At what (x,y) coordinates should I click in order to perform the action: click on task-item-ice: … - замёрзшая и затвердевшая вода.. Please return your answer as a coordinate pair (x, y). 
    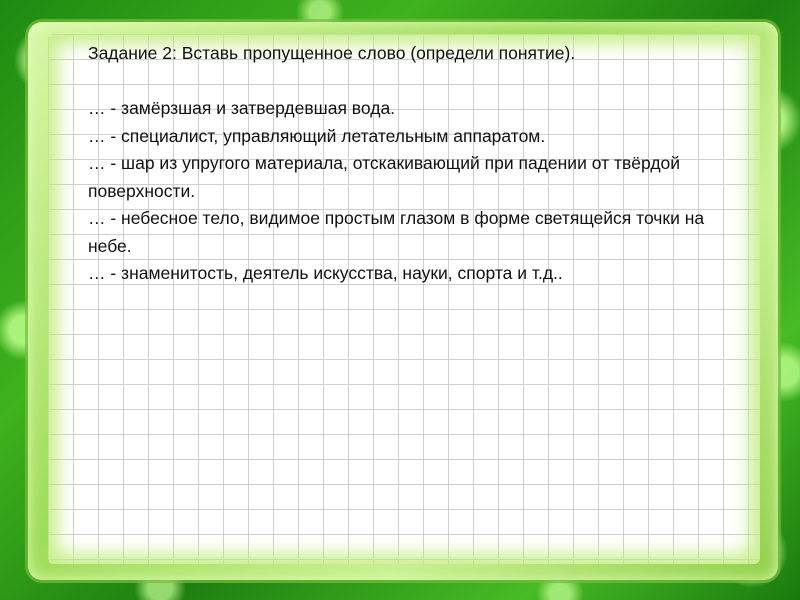
    Looking at the image, I should click on (242, 108).